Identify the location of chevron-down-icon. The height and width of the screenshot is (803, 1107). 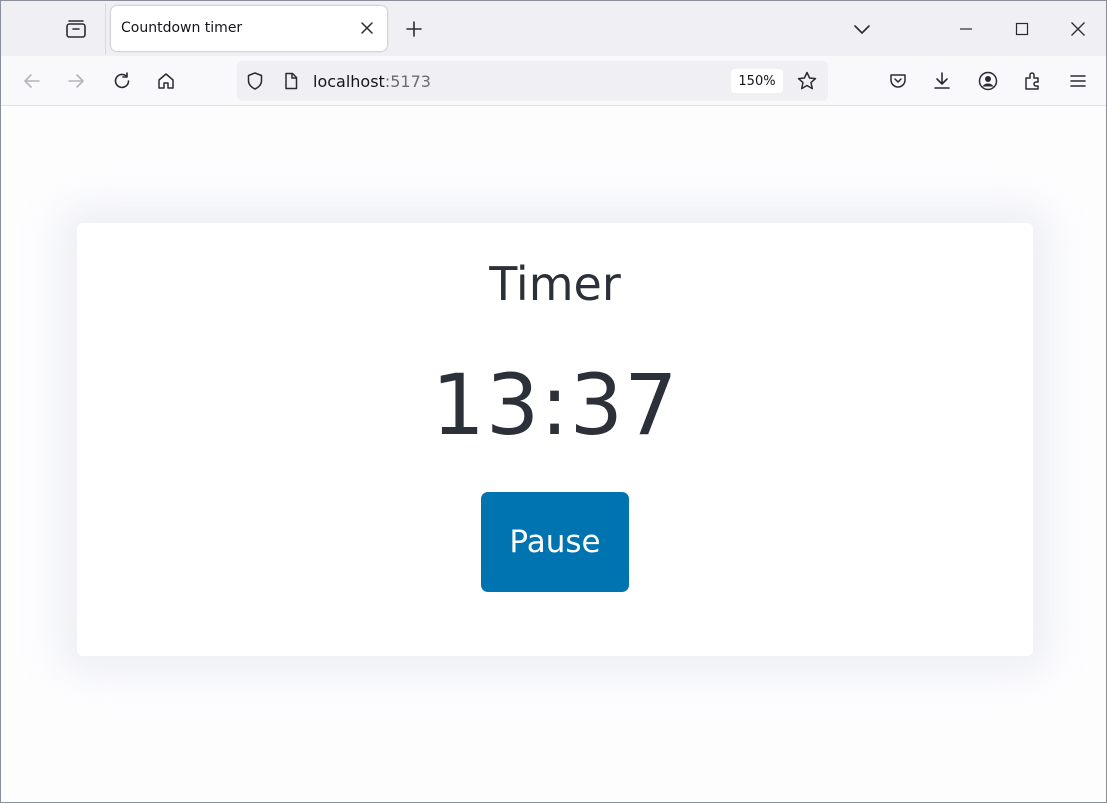
(862, 29).